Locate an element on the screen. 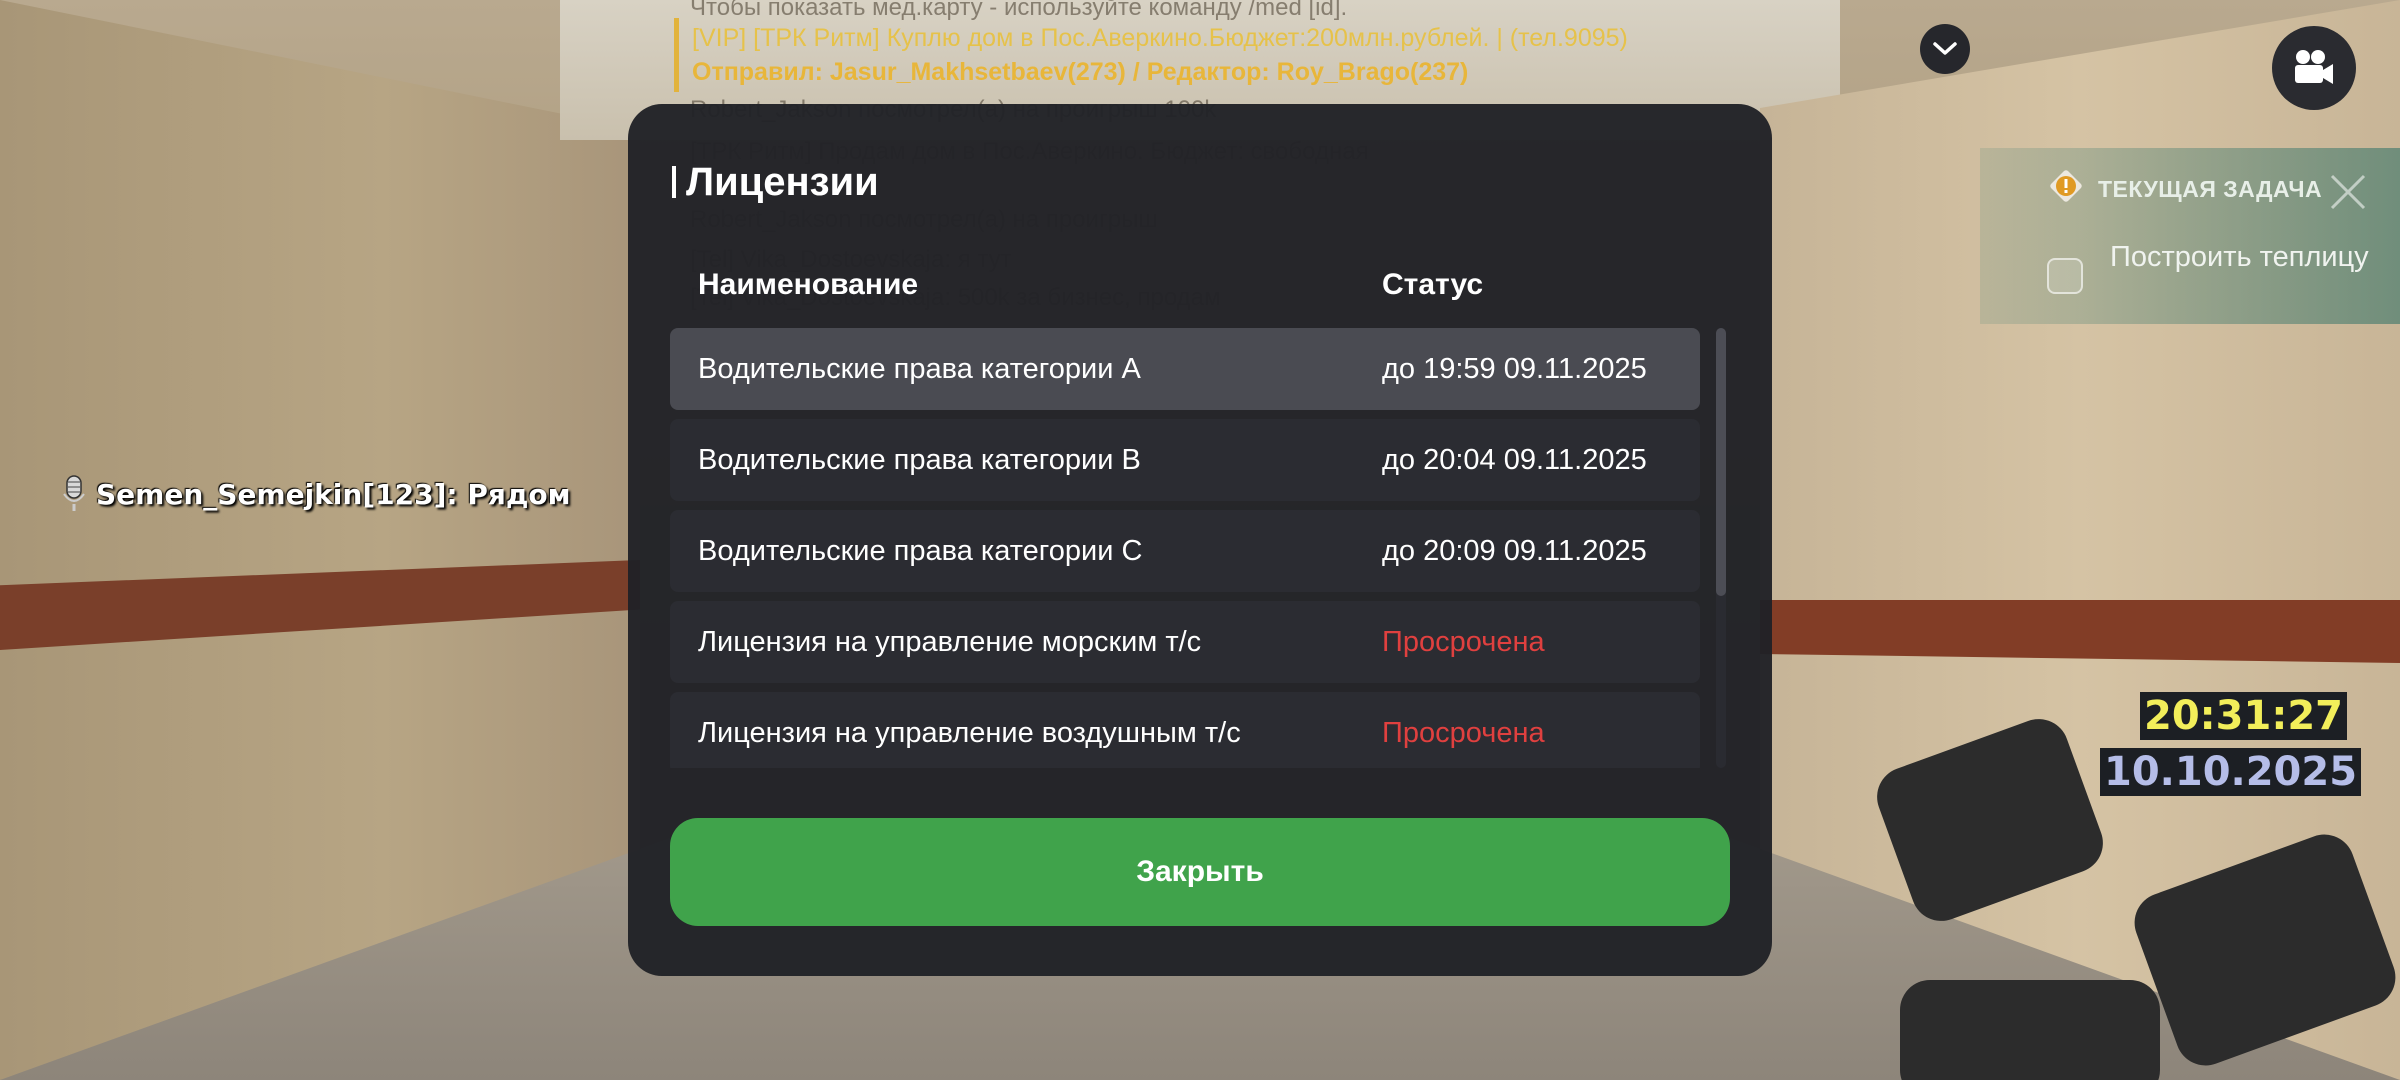  player-voice-label: Semen_Semejkin[123]: Рядом is located at coordinates (316, 494).